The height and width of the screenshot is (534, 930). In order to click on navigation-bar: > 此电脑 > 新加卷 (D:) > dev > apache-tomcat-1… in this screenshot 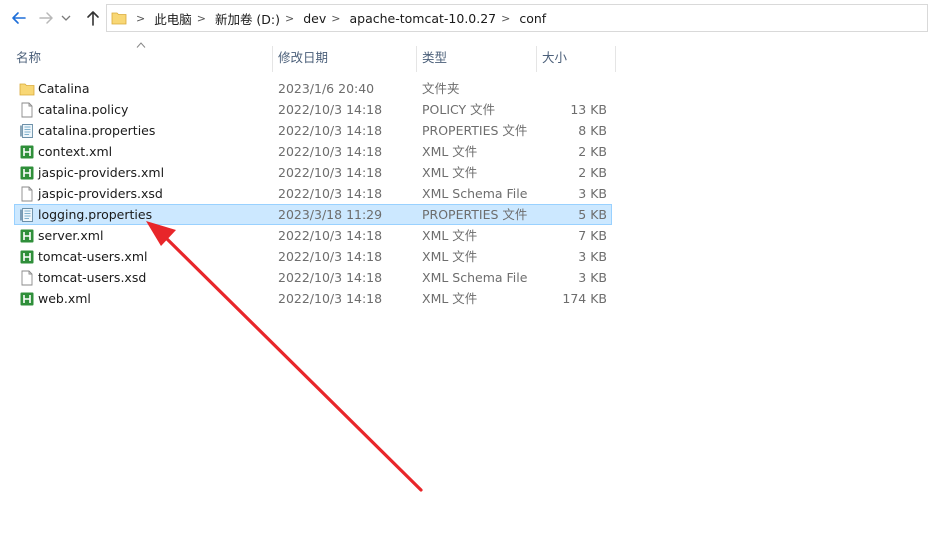, I will do `click(465, 19)`.